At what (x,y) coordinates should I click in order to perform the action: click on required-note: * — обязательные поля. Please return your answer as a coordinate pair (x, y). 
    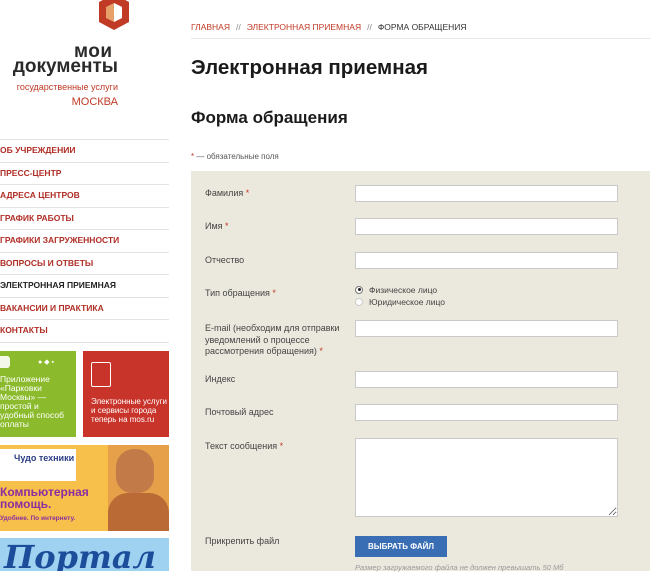
    Looking at the image, I should click on (235, 156).